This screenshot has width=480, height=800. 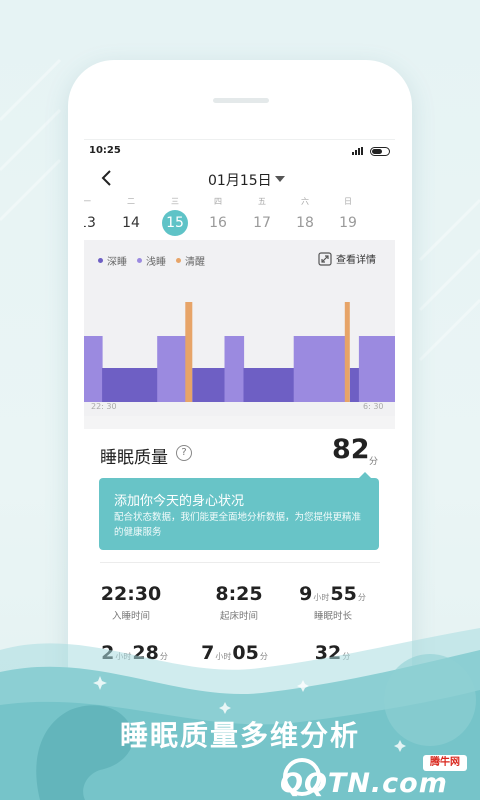 I want to click on sleep-stage-chart, so click(x=239, y=352).